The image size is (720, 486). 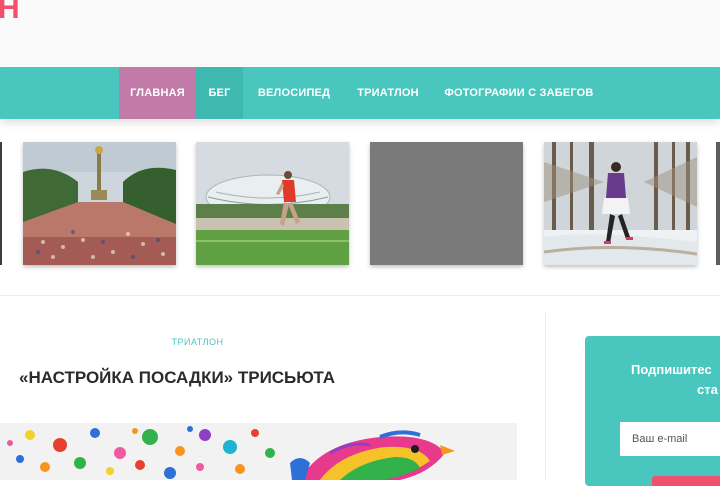 I want to click on runner-snow-forest-photo-icon, so click(x=620, y=203).